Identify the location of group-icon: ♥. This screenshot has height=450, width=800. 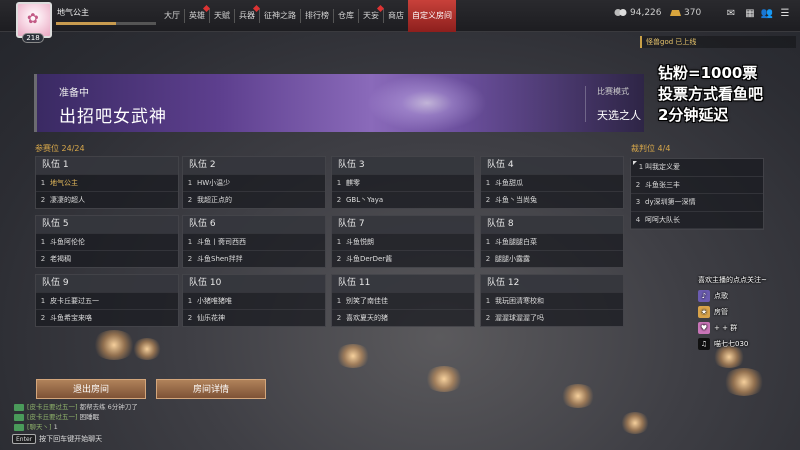
(704, 327).